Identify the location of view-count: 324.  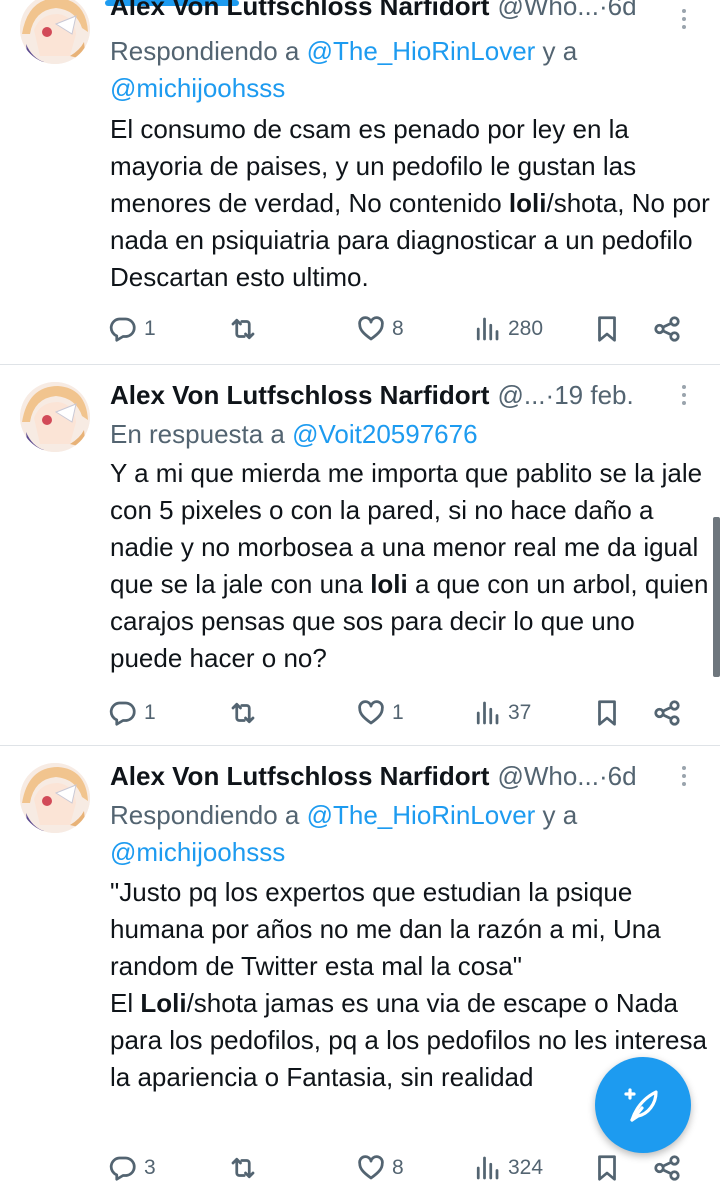
(526, 1167).